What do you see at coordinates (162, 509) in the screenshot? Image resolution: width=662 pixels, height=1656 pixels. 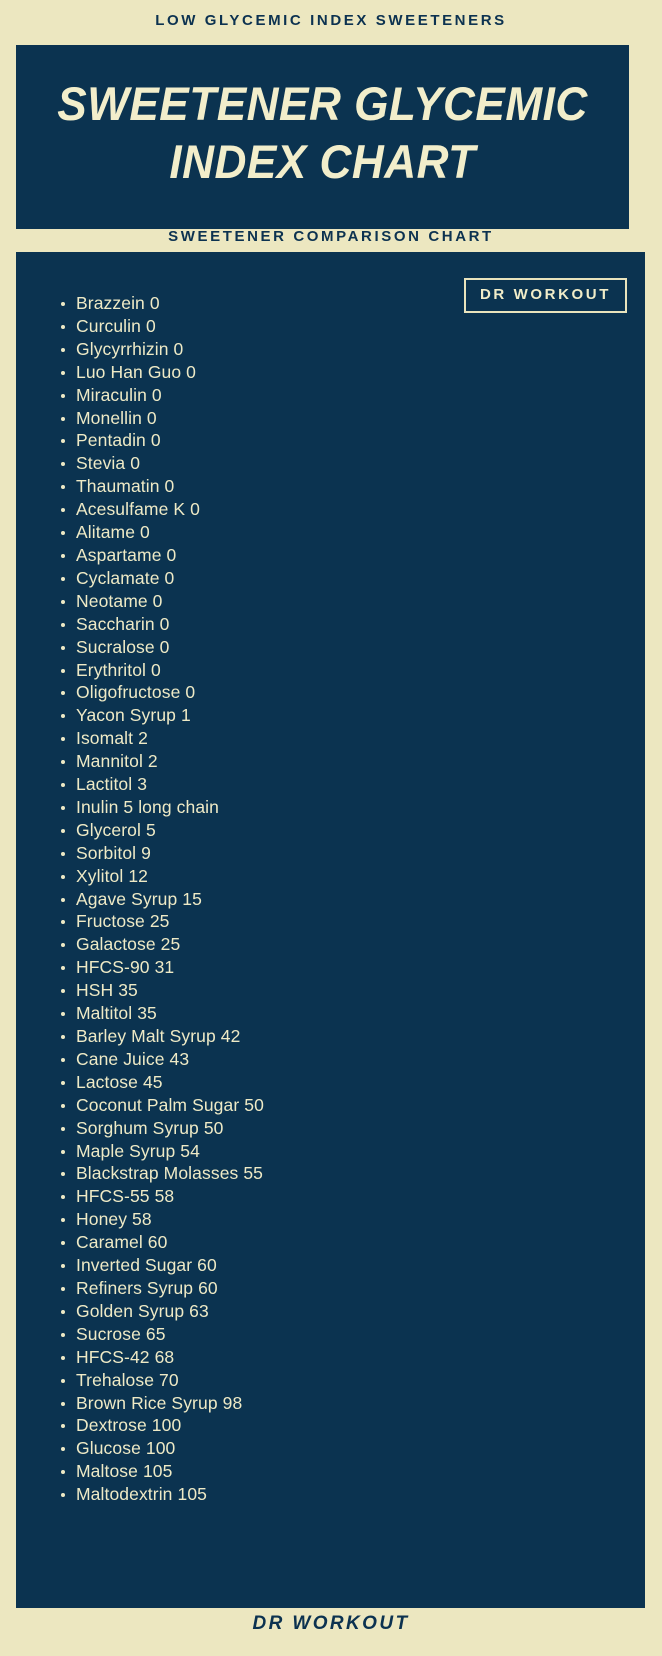 I see `list-item: Acesulfame K 0` at bounding box center [162, 509].